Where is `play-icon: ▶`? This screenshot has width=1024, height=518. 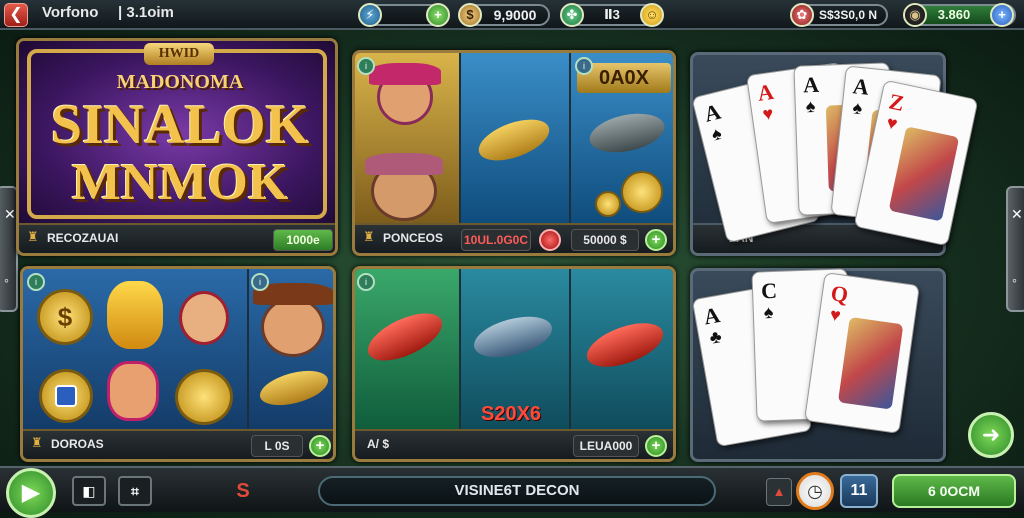
play-icon: ▶ is located at coordinates (31, 492).